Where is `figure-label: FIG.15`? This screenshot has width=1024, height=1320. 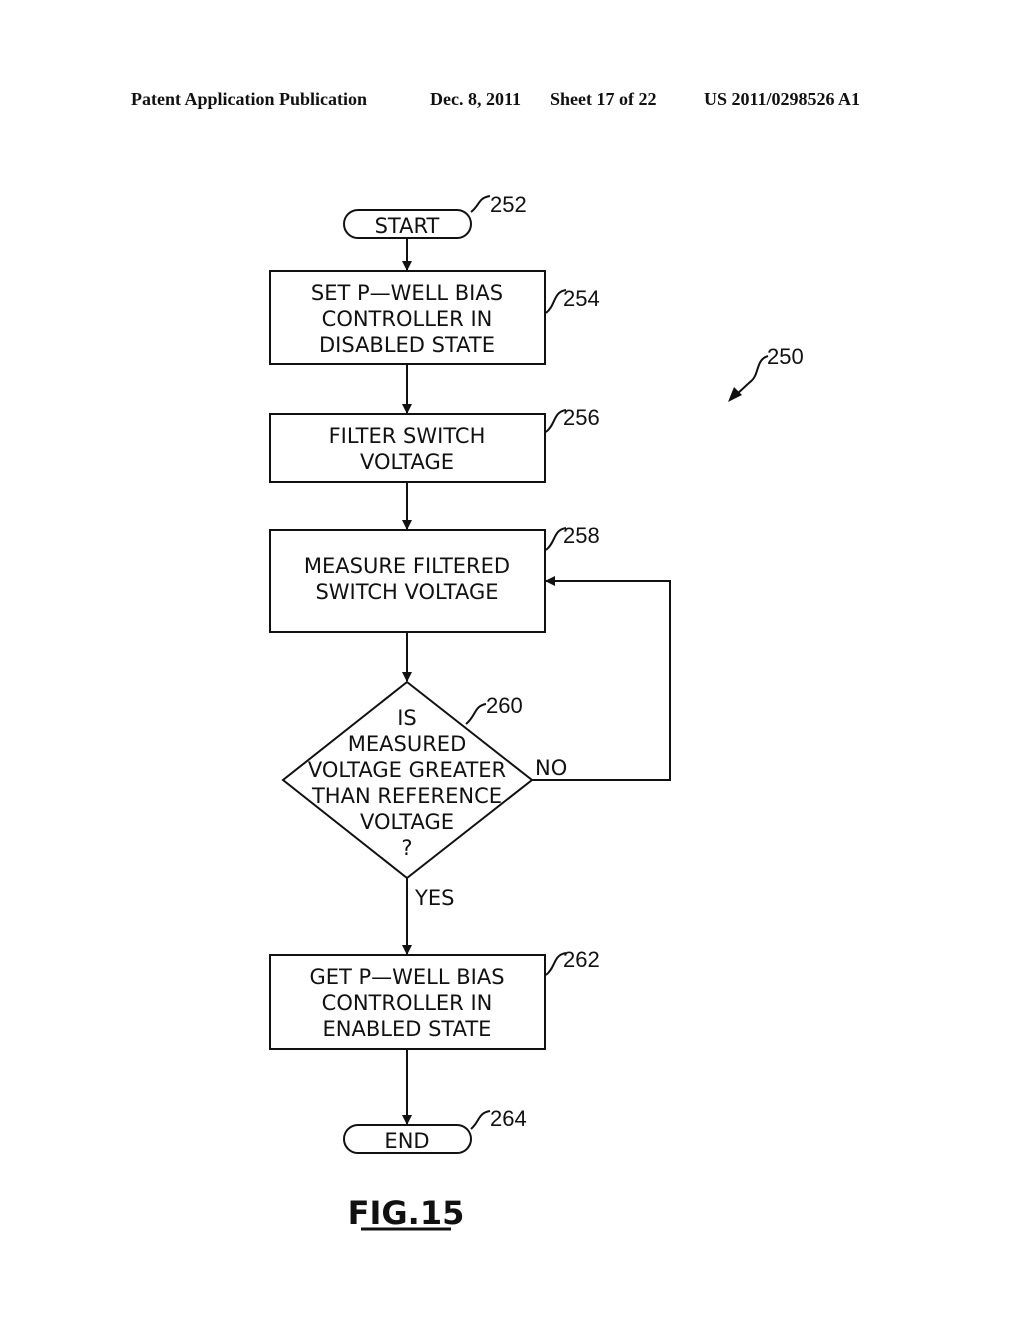
figure-label: FIG.15 is located at coordinates (406, 1213).